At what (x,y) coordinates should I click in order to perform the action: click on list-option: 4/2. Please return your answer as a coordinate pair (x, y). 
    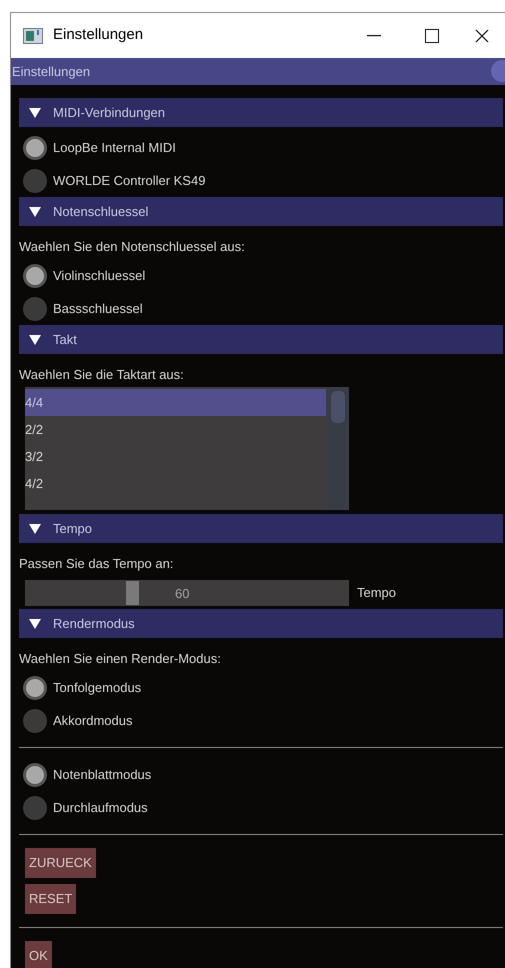
    Looking at the image, I should click on (175, 483).